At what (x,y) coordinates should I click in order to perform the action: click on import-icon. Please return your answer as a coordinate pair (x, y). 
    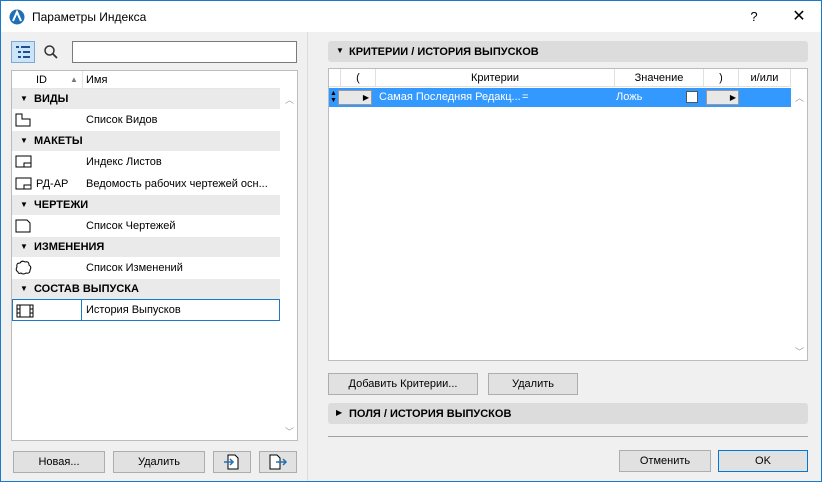
    Looking at the image, I should click on (231, 462).